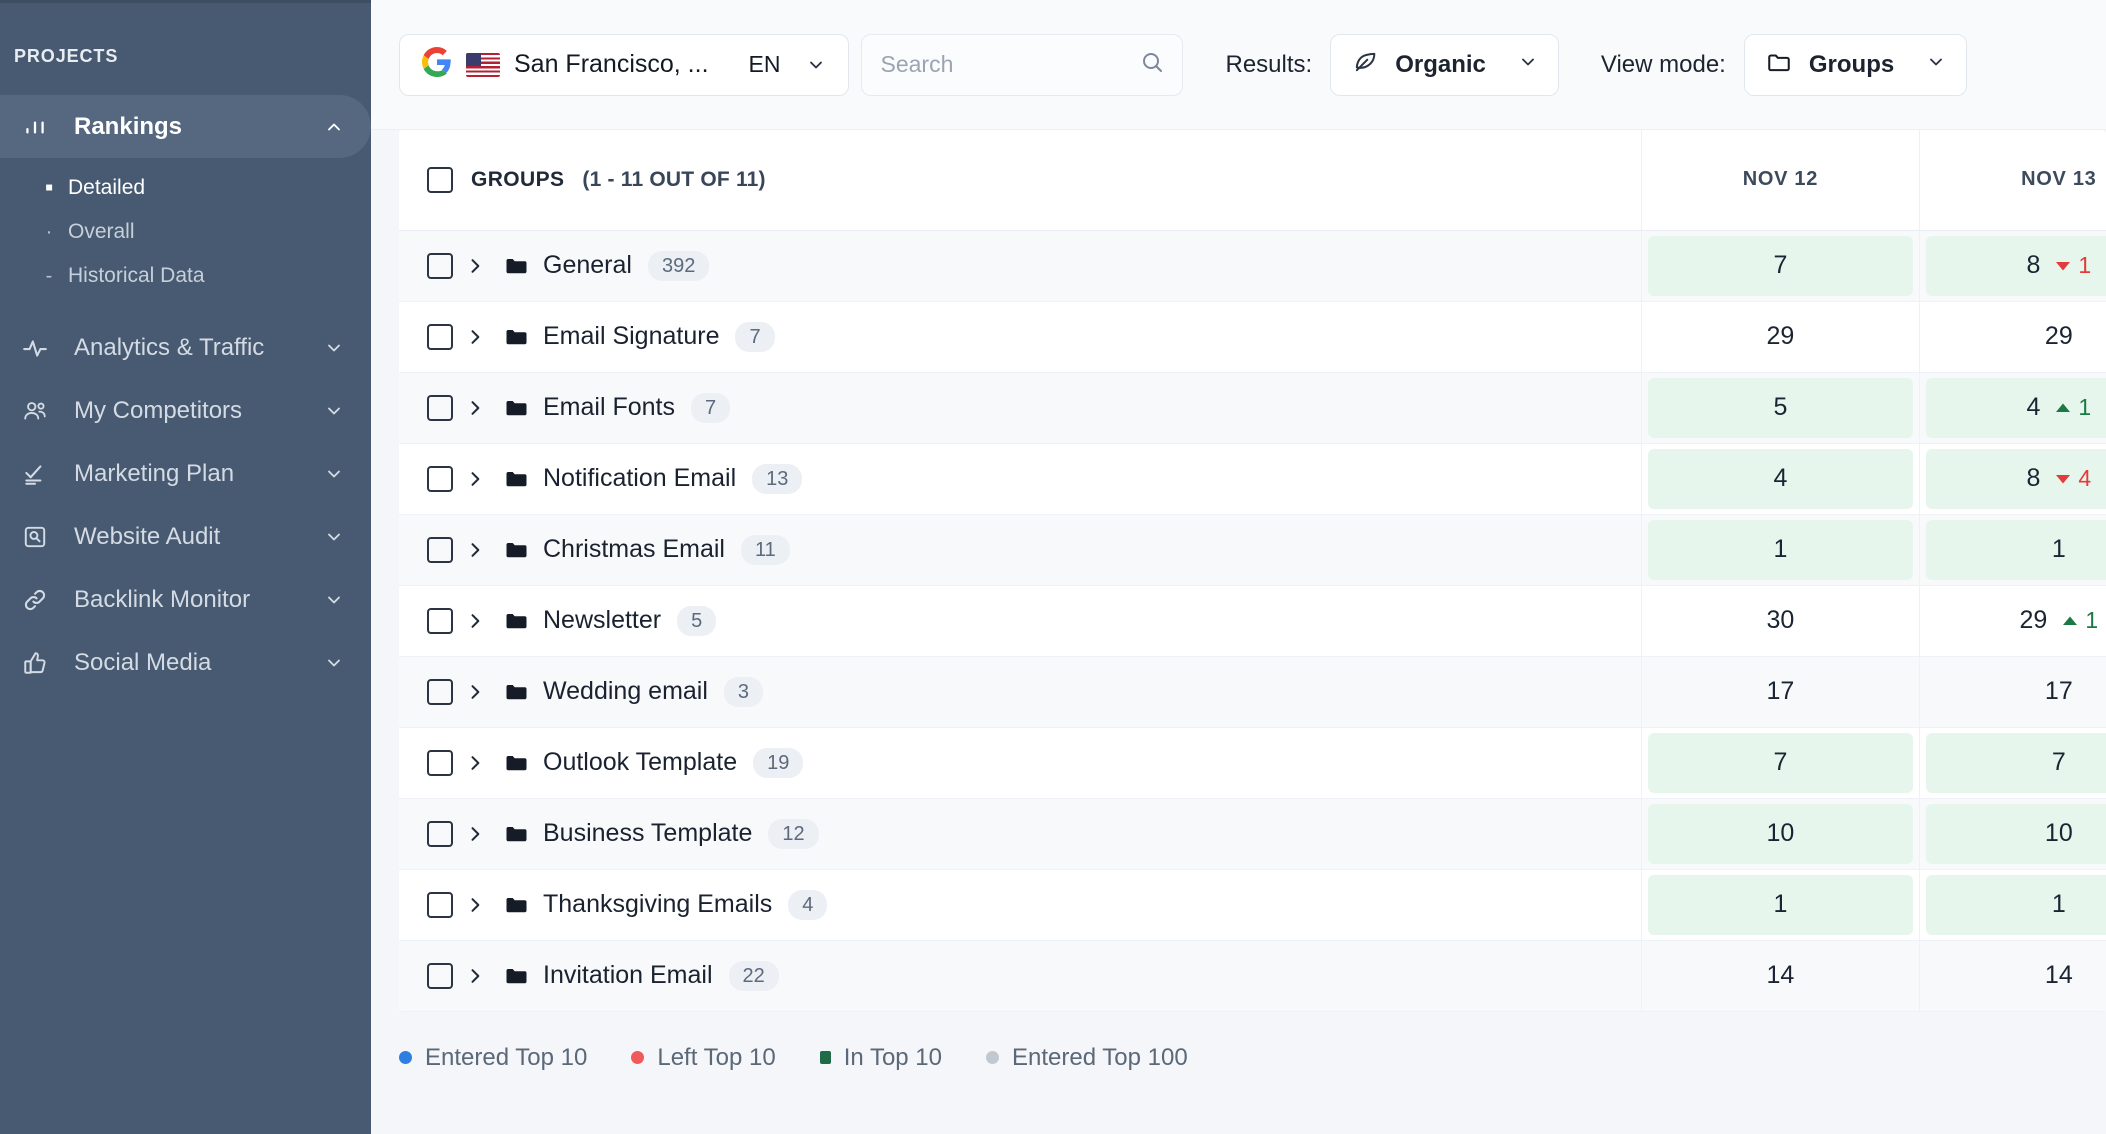 The image size is (2106, 1134). What do you see at coordinates (1252, 905) in the screenshot?
I see `table-row: Thanksgiving Emails 4 1 1` at bounding box center [1252, 905].